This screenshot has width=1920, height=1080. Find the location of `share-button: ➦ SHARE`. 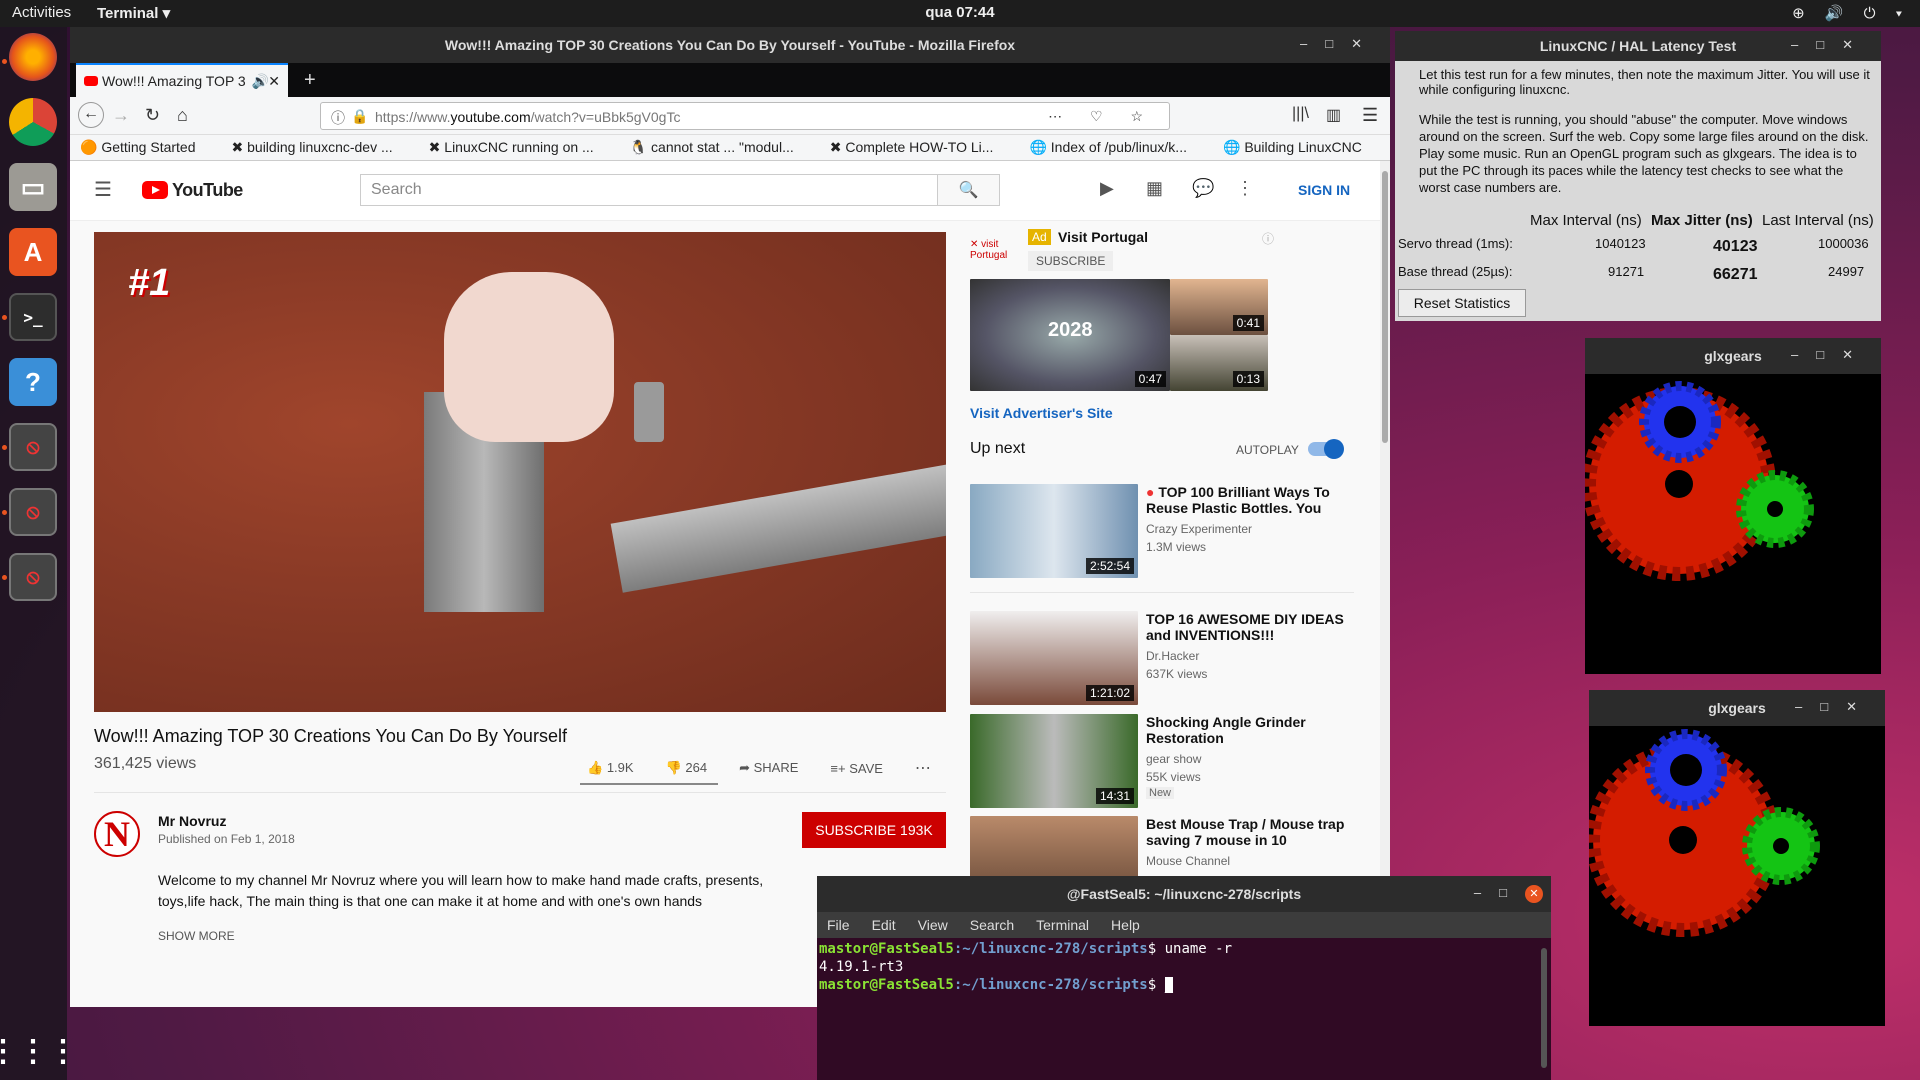

share-button: ➦ SHARE is located at coordinates (768, 768).